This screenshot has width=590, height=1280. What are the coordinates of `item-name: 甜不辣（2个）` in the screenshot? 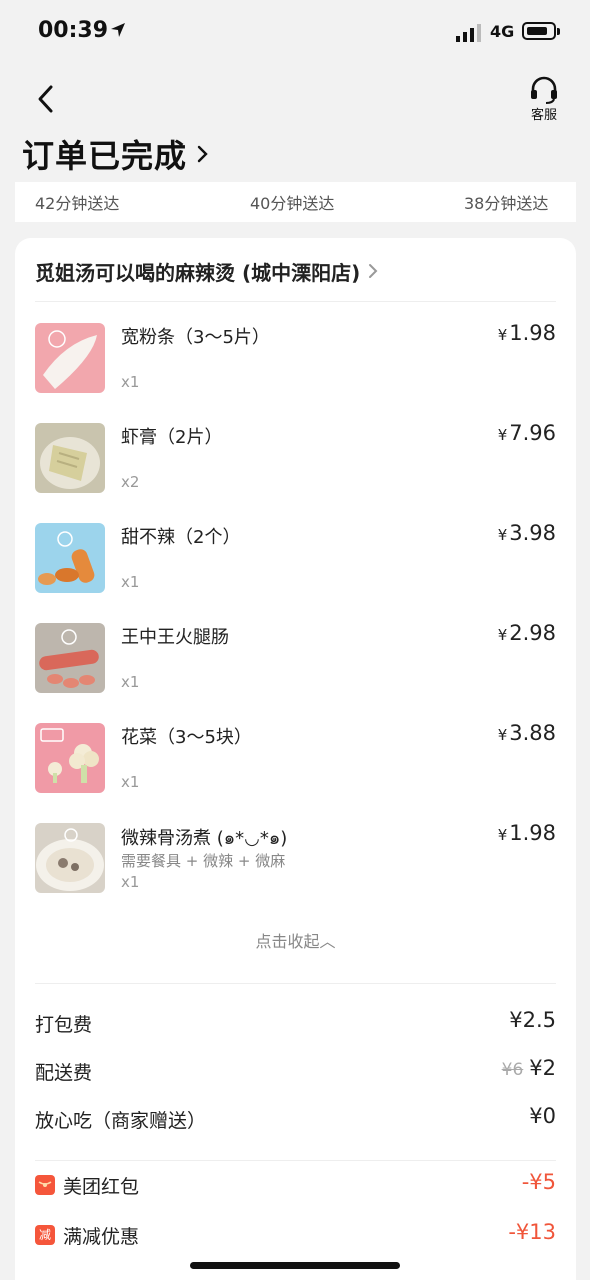 It's located at (181, 537).